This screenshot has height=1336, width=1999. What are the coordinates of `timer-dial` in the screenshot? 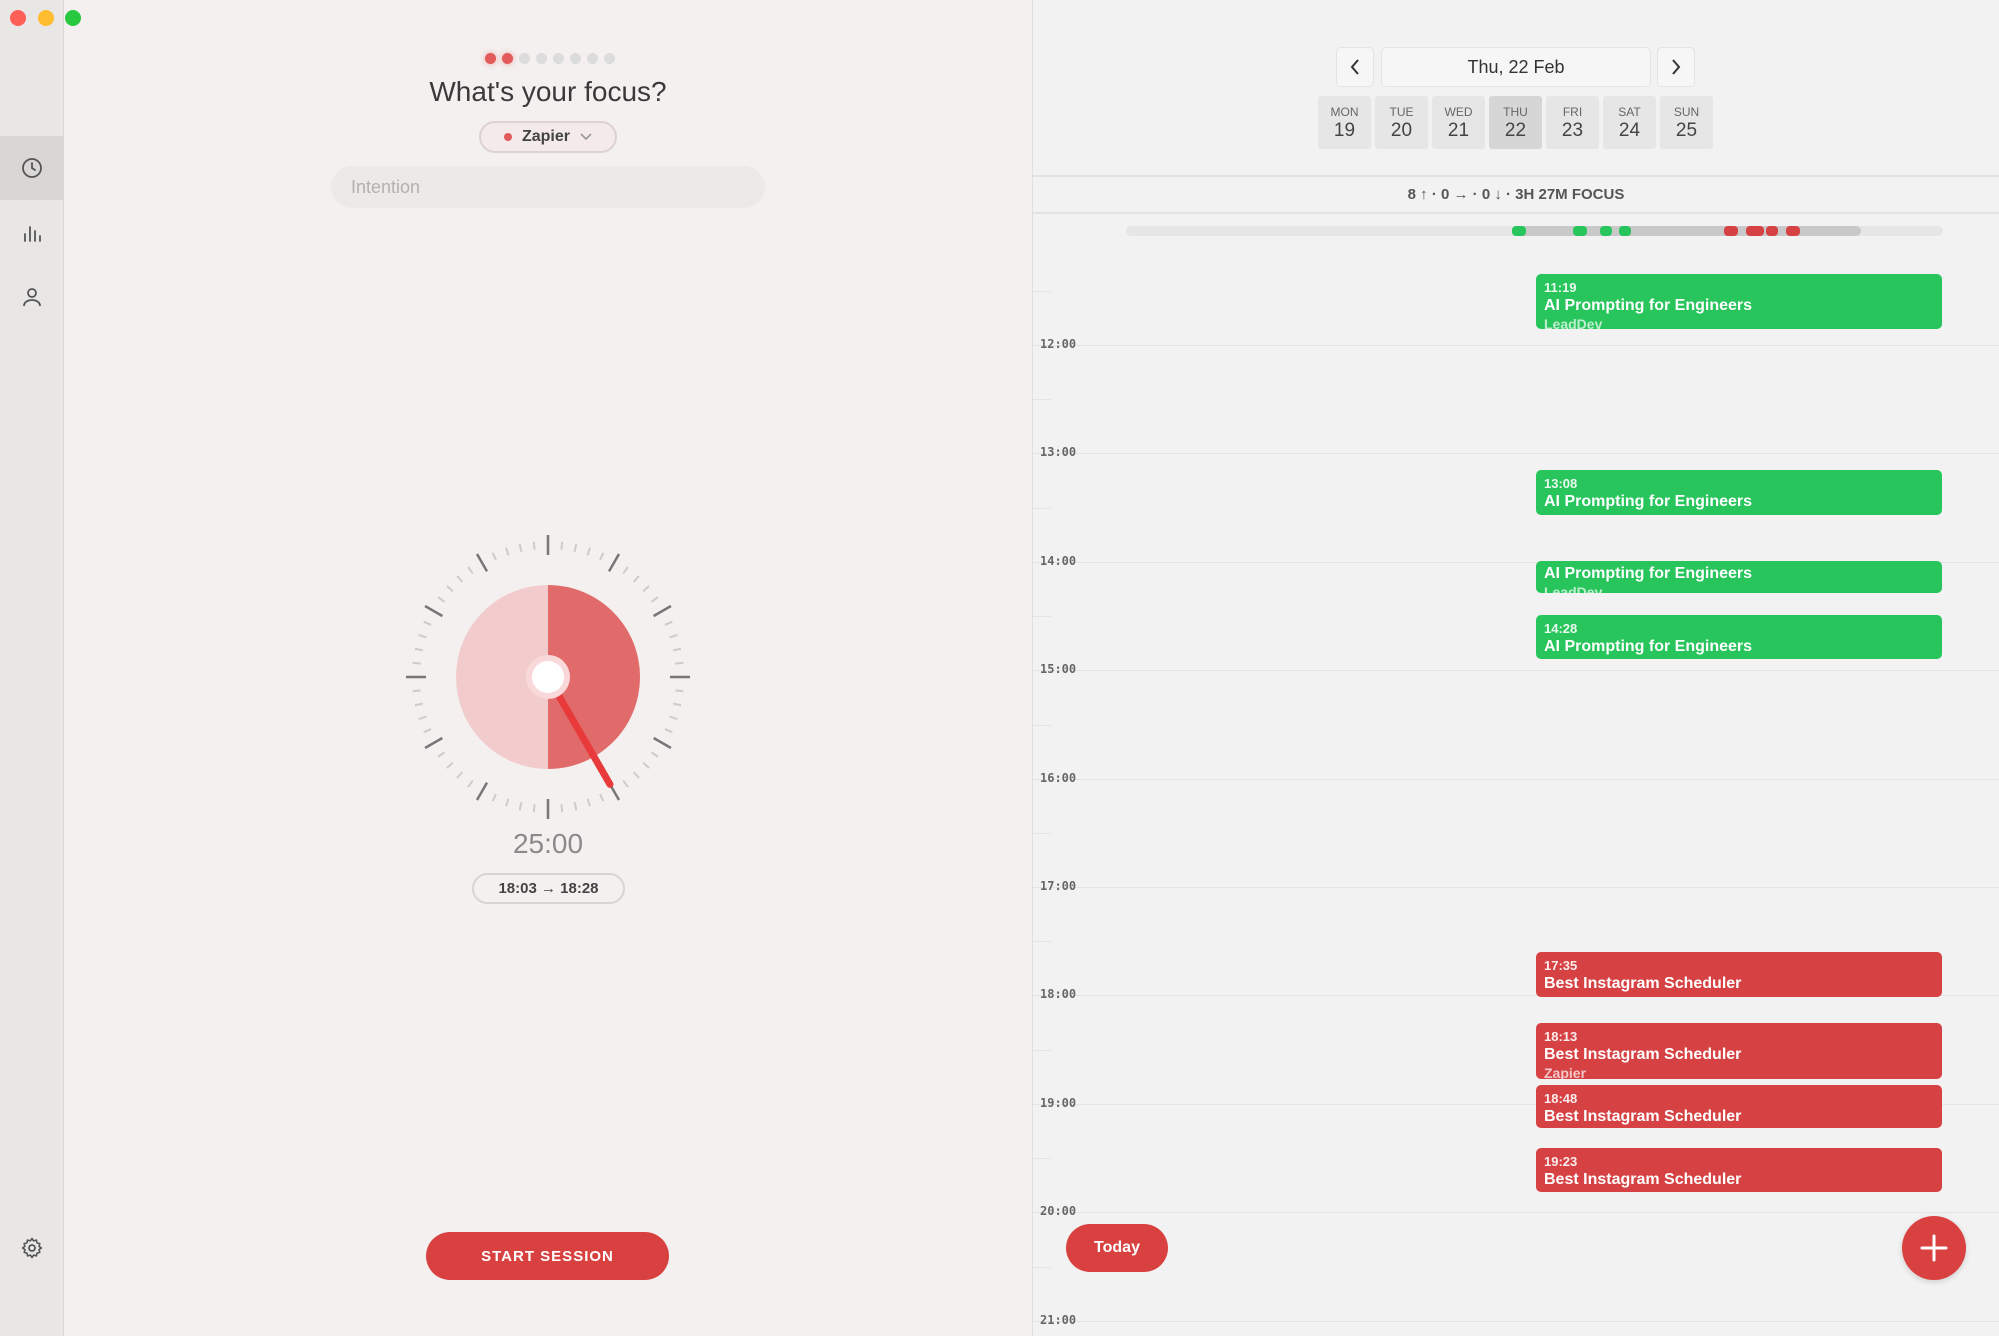 It's located at (548, 677).